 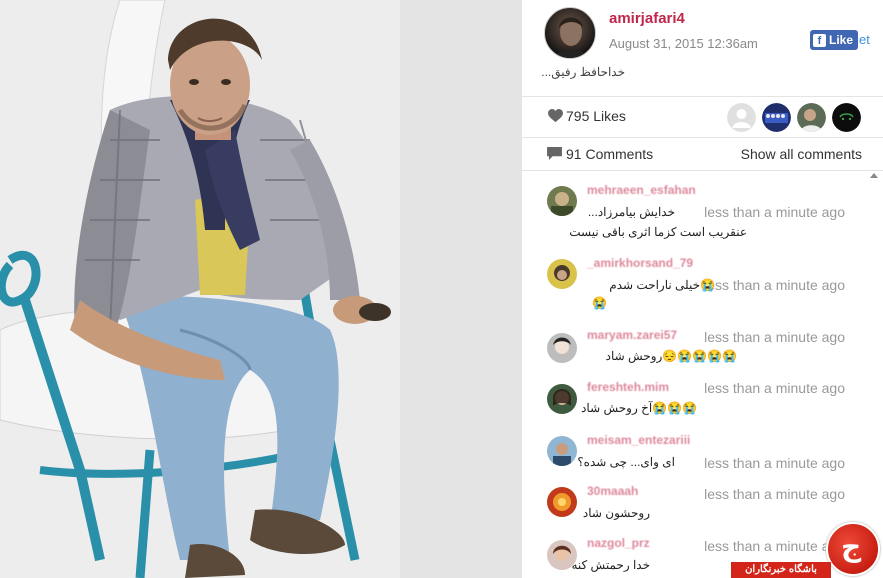 I want to click on dark-avatar-icon, so click(x=846, y=117).